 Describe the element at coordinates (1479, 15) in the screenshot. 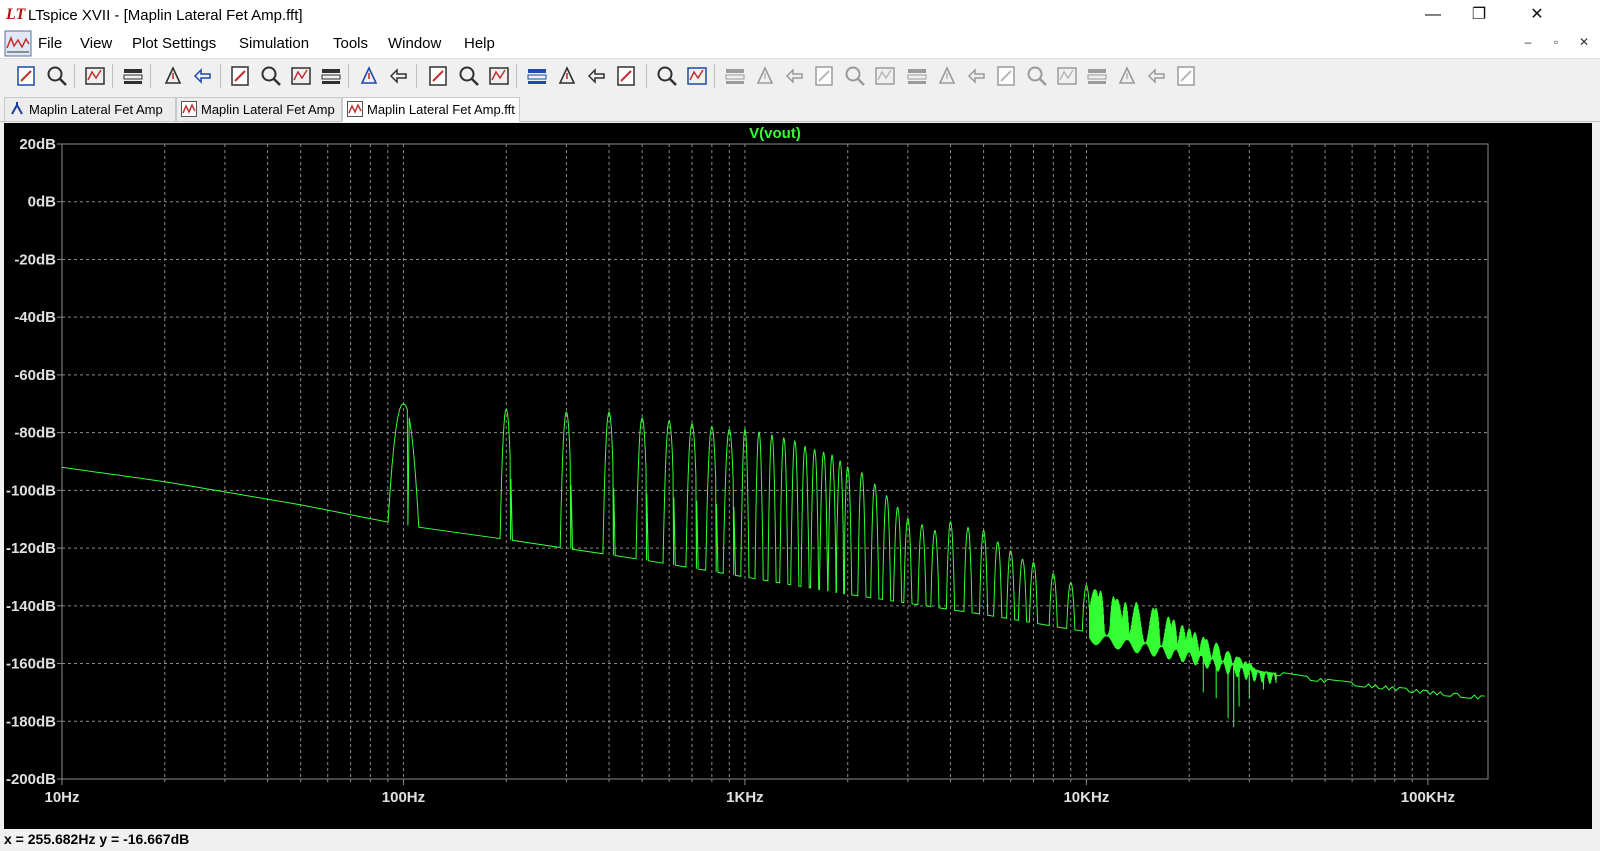

I see `maximize-button: ❐` at that location.